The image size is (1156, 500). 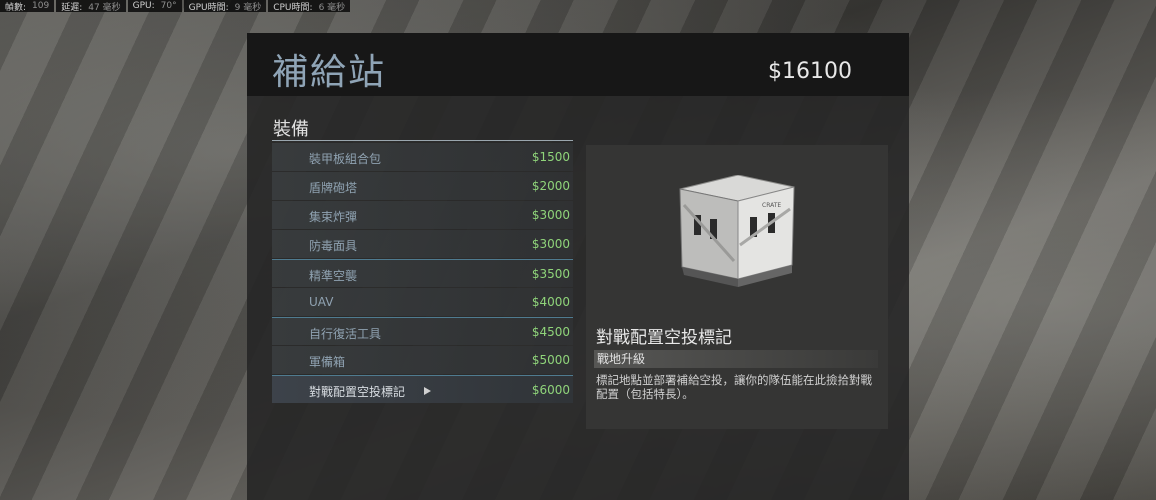 What do you see at coordinates (329, 72) in the screenshot?
I see `page-title: 補給站` at bounding box center [329, 72].